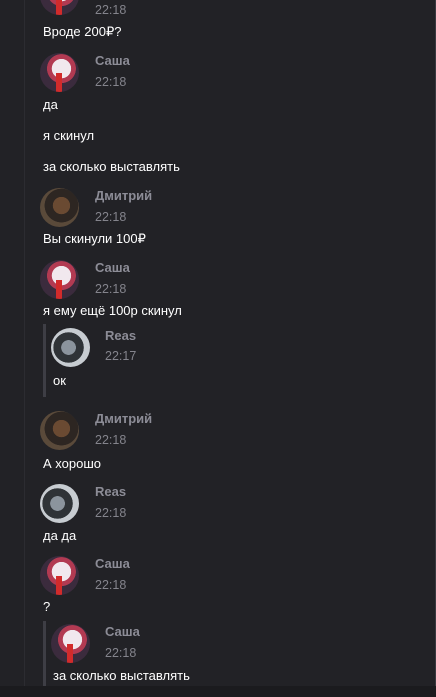 The height and width of the screenshot is (697, 436). I want to click on message-text: Вроде 200₽?, so click(82, 31).